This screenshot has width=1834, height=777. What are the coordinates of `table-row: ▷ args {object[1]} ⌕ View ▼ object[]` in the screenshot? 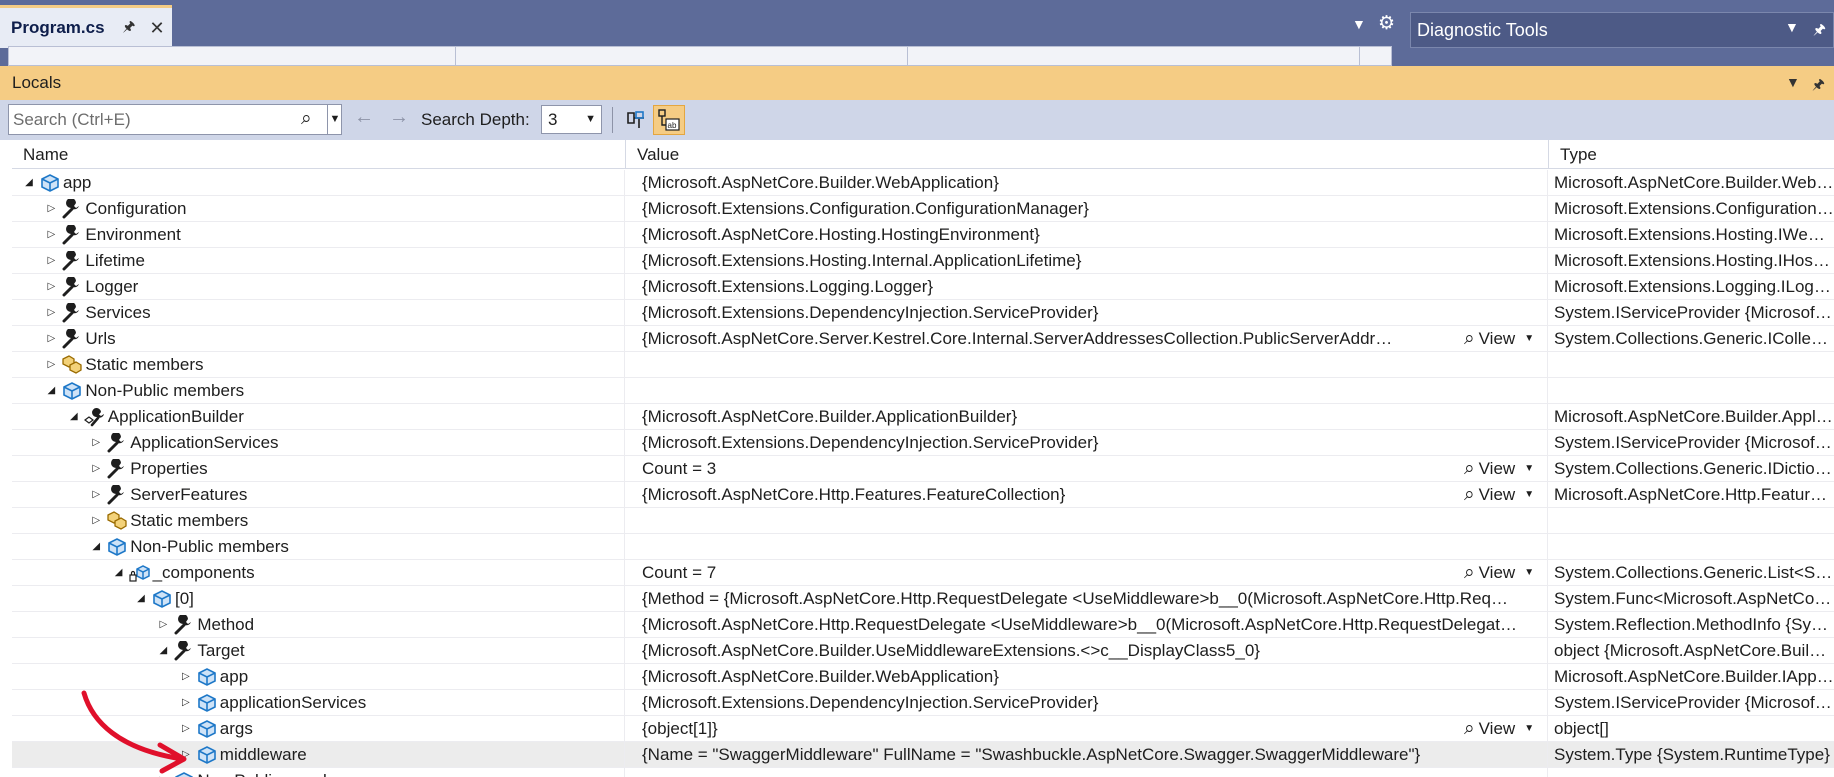 It's located at (923, 729).